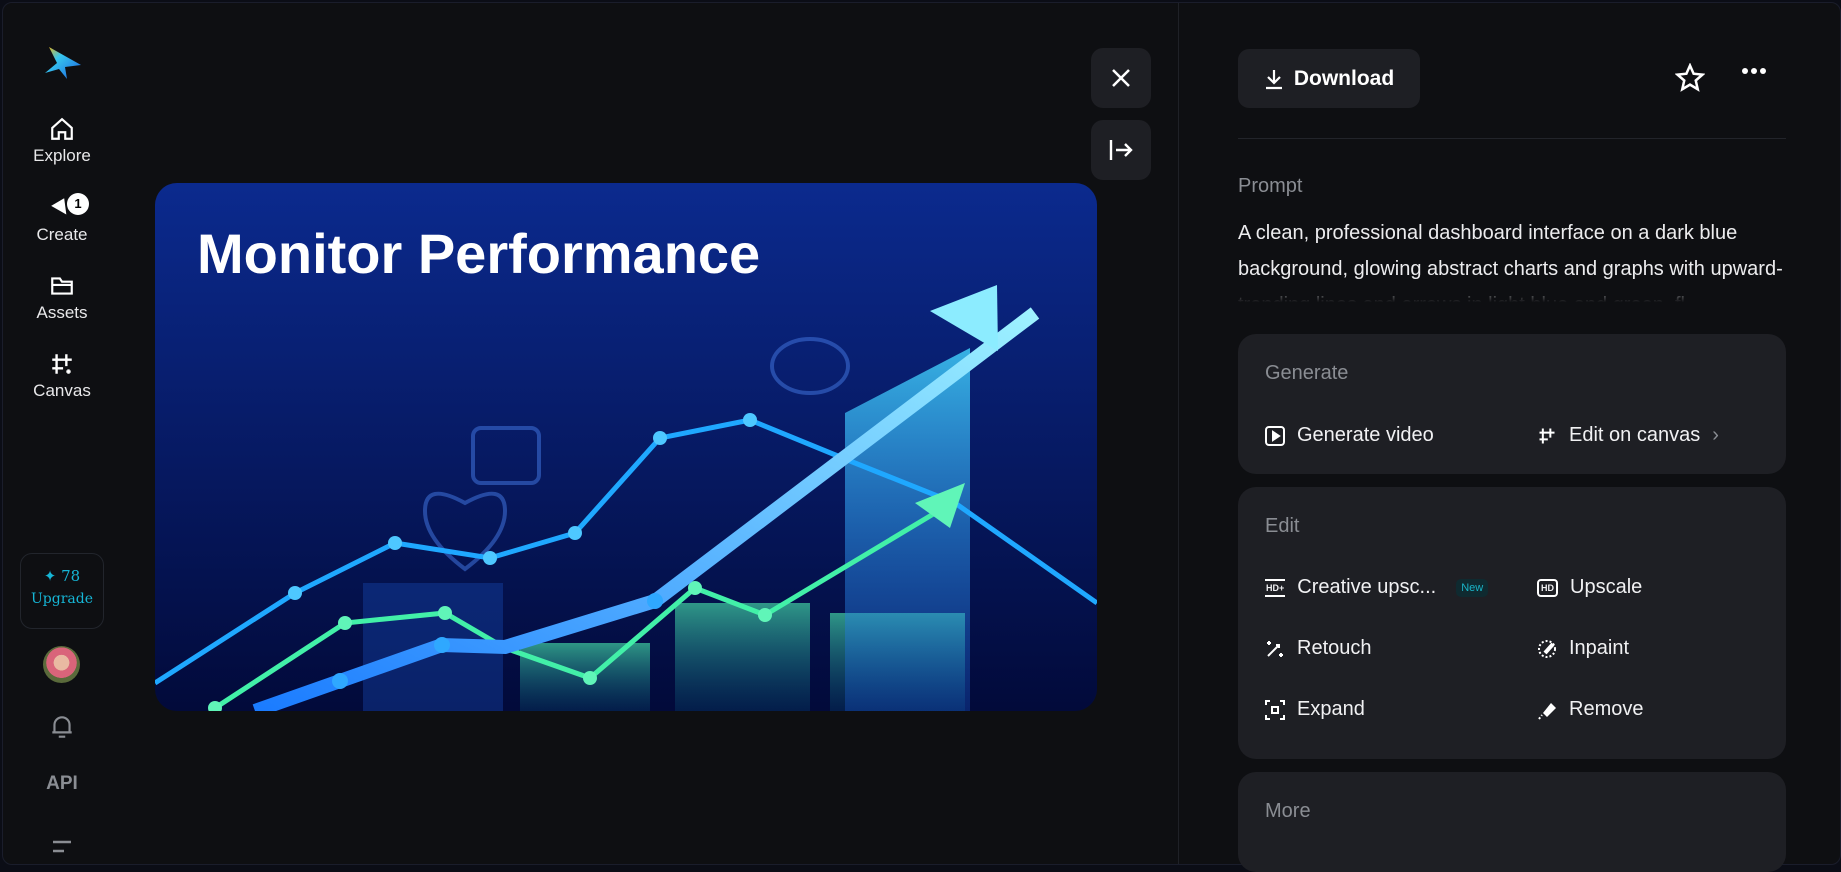  I want to click on creative-upscale-button: HD+ Creative upsc... New, so click(1377, 587).